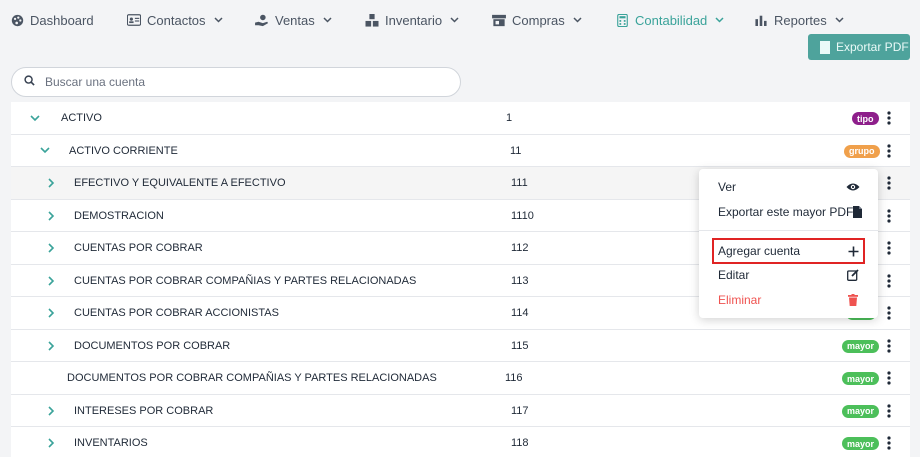  I want to click on search-box, so click(236, 82).